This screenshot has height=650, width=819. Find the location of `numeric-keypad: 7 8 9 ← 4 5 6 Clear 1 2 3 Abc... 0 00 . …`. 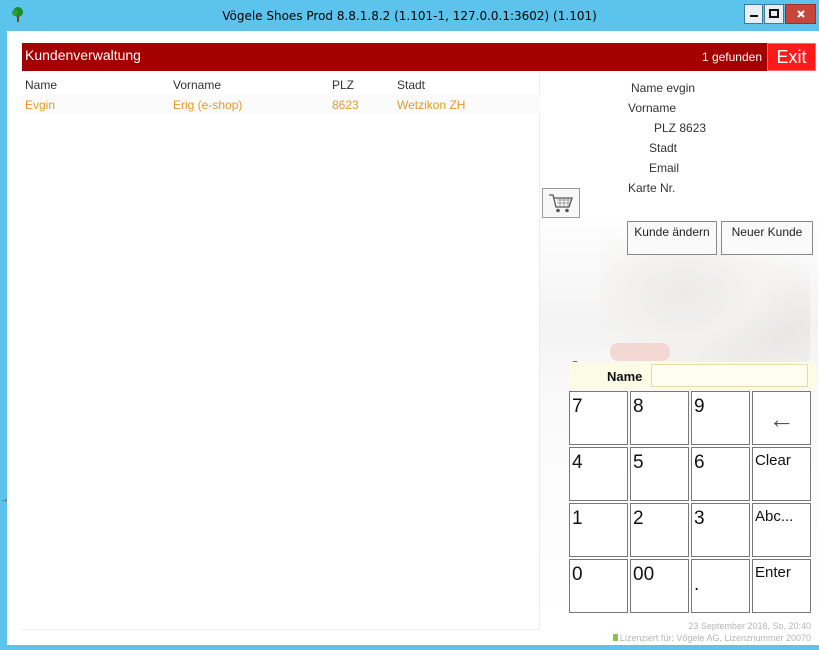

numeric-keypad: 7 8 9 ← 4 5 6 Clear 1 2 3 Abc... 0 00 . … is located at coordinates (693, 503).